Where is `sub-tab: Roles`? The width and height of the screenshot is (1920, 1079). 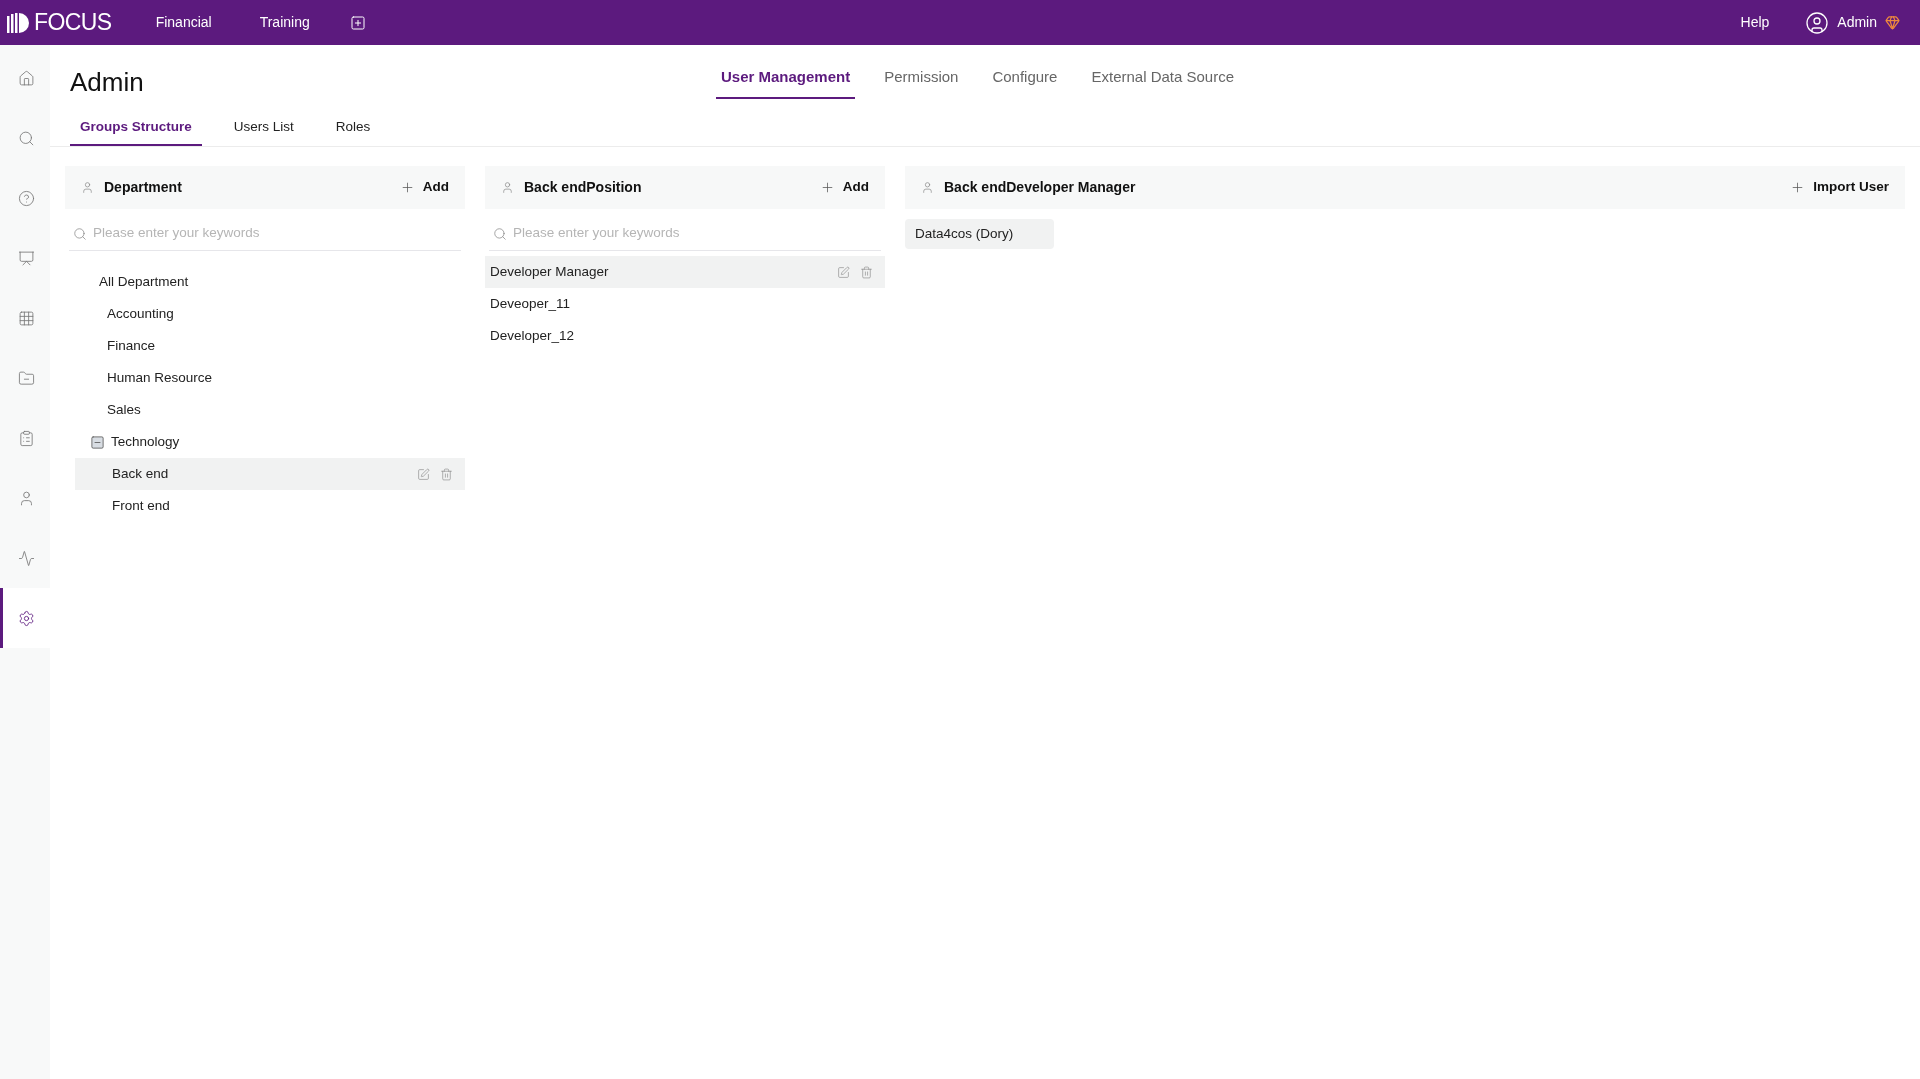
sub-tab: Roles is located at coordinates (353, 128).